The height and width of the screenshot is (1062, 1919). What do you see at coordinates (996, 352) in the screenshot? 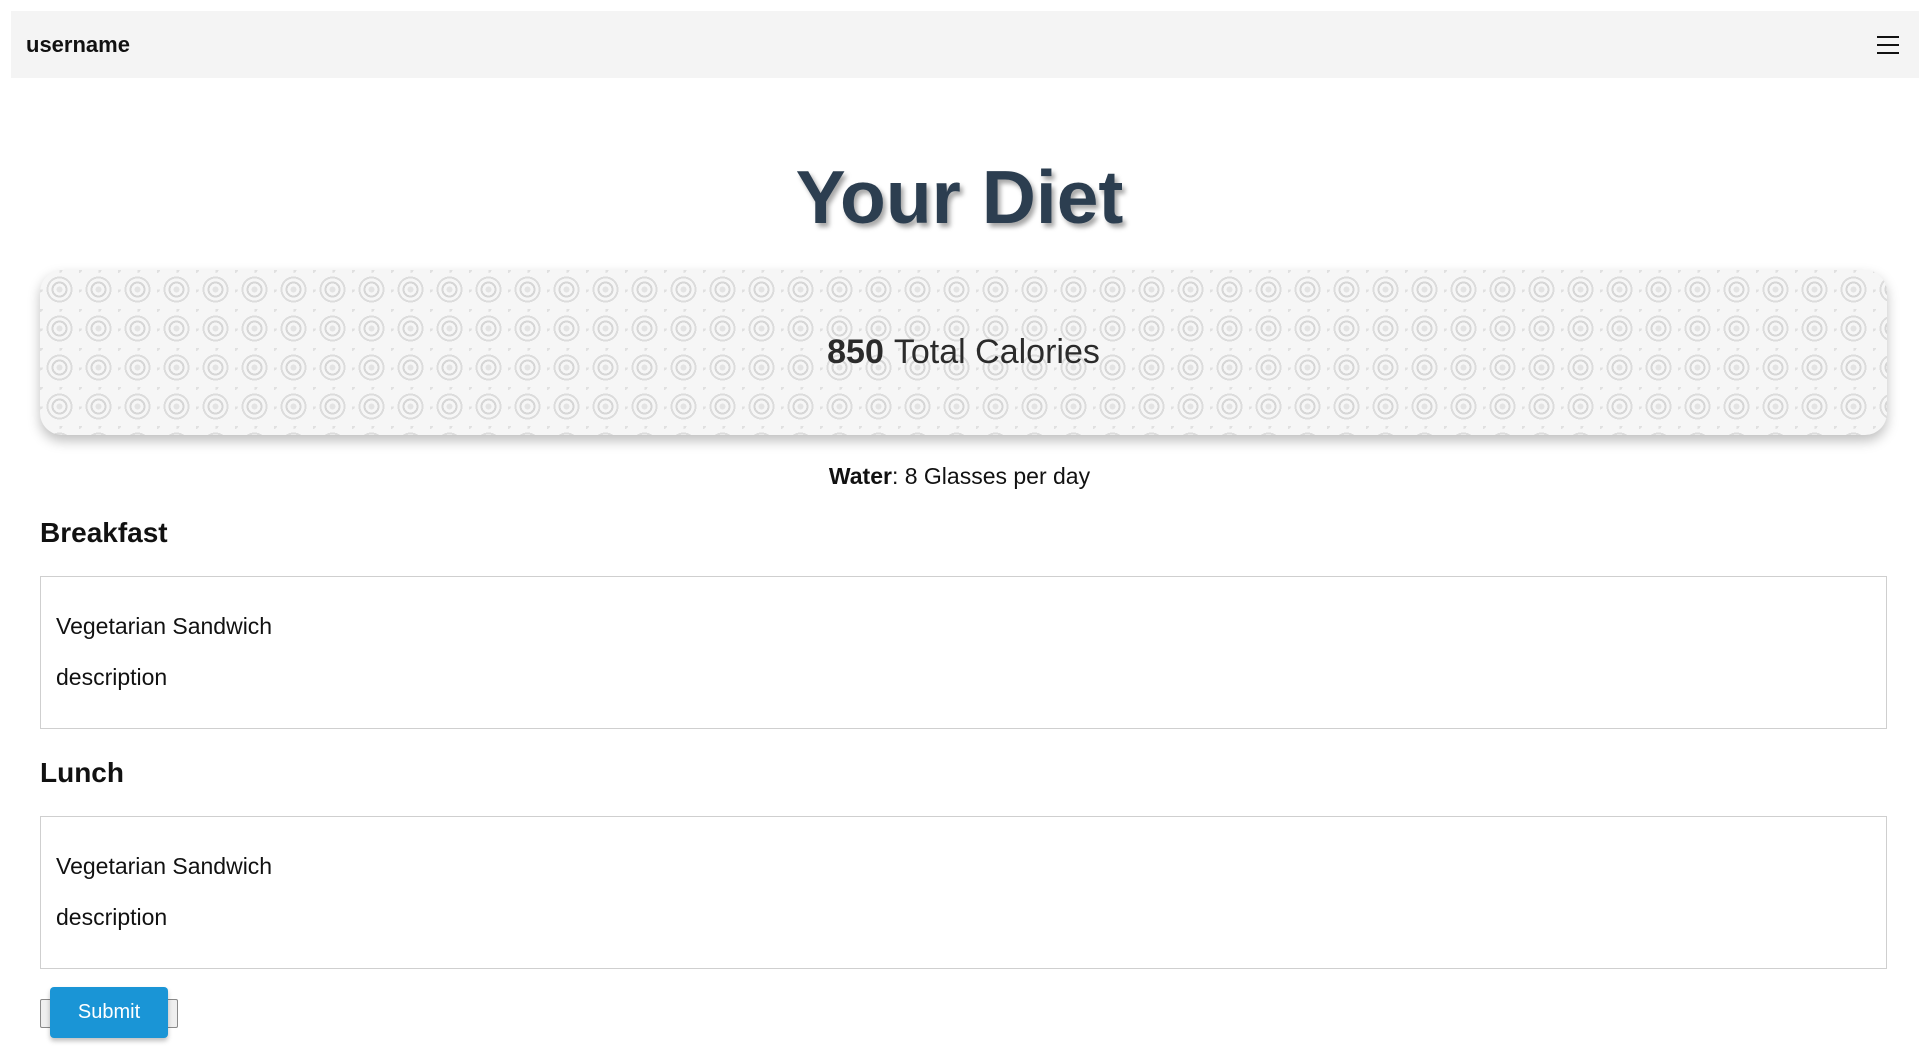
I see `total-calories-label: Total Calories` at bounding box center [996, 352].